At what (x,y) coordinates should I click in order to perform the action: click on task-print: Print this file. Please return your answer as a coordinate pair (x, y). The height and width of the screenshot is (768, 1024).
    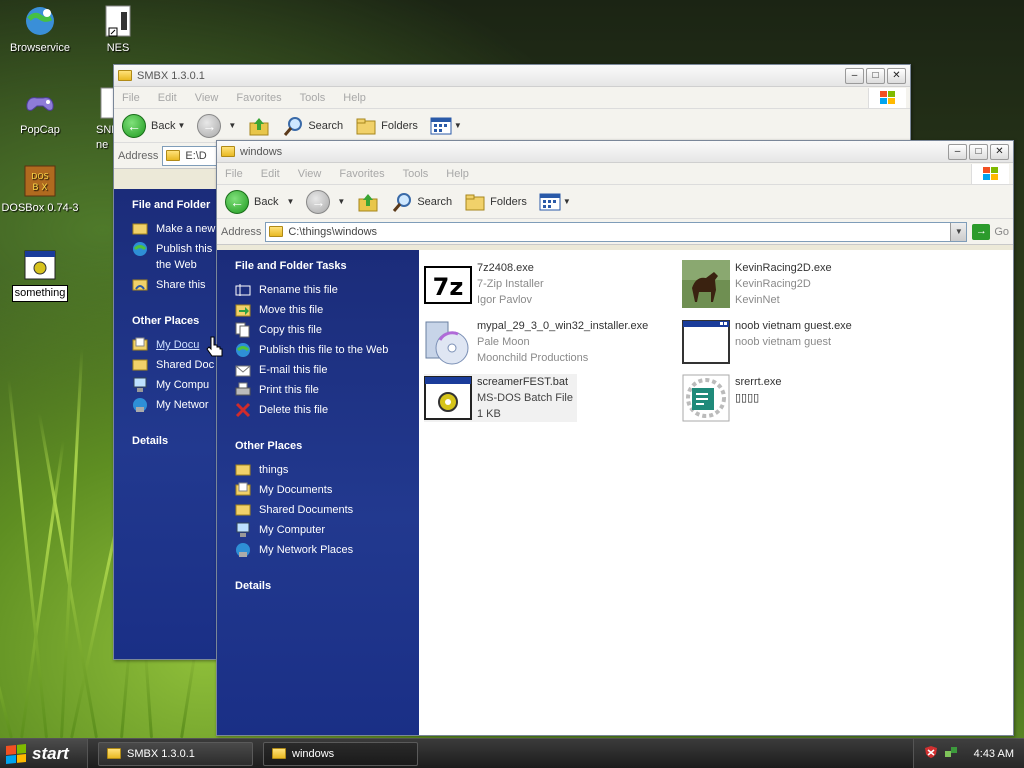
    Looking at the image, I should click on (327, 390).